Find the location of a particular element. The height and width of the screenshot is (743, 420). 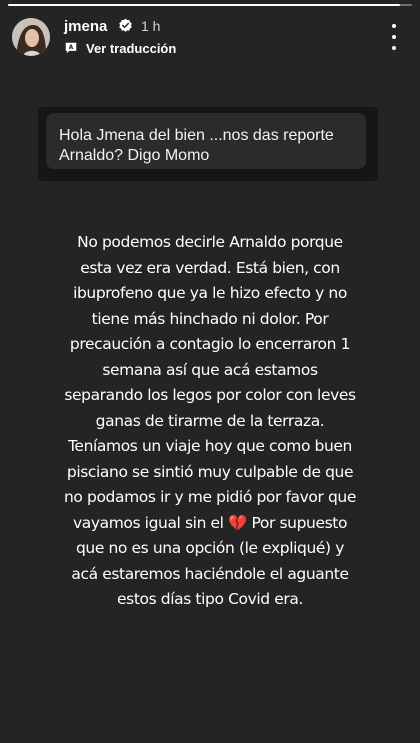

more-options-icon is located at coordinates (394, 37).